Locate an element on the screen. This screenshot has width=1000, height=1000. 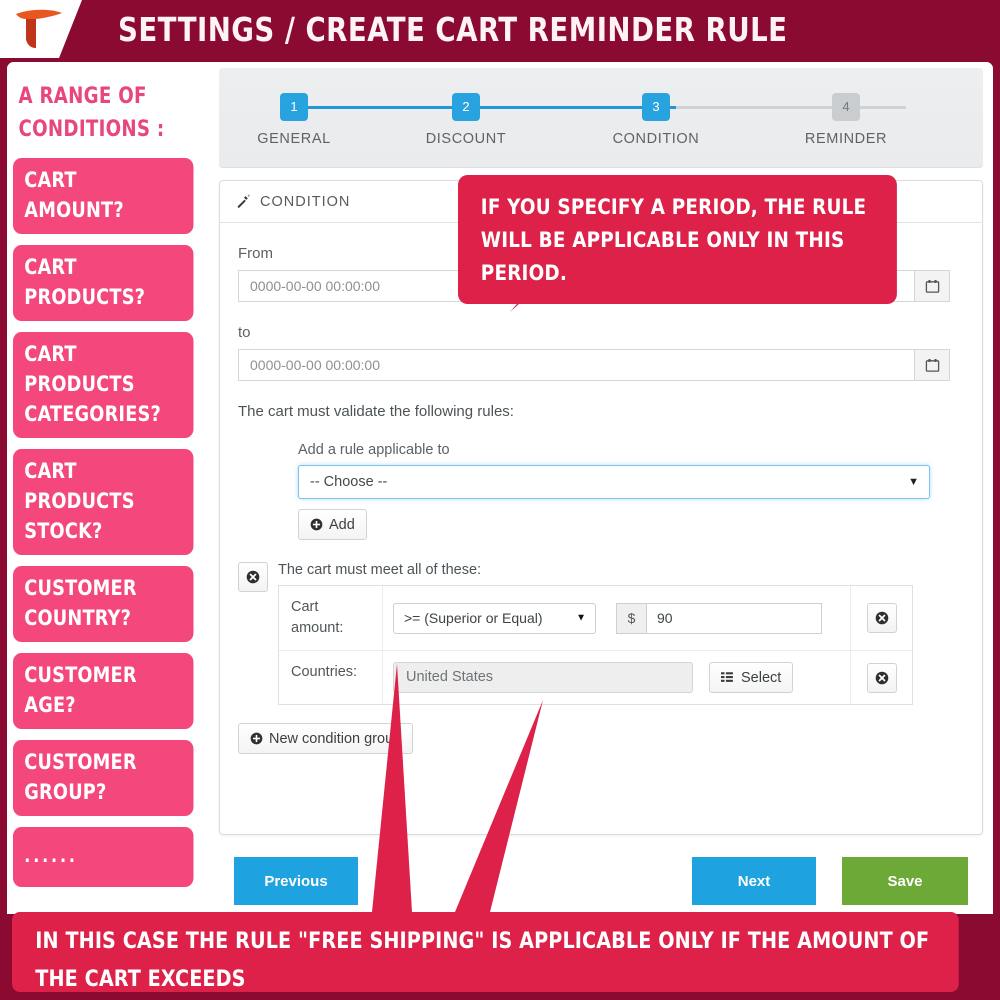
countries-select-button: Select is located at coordinates (751, 677).